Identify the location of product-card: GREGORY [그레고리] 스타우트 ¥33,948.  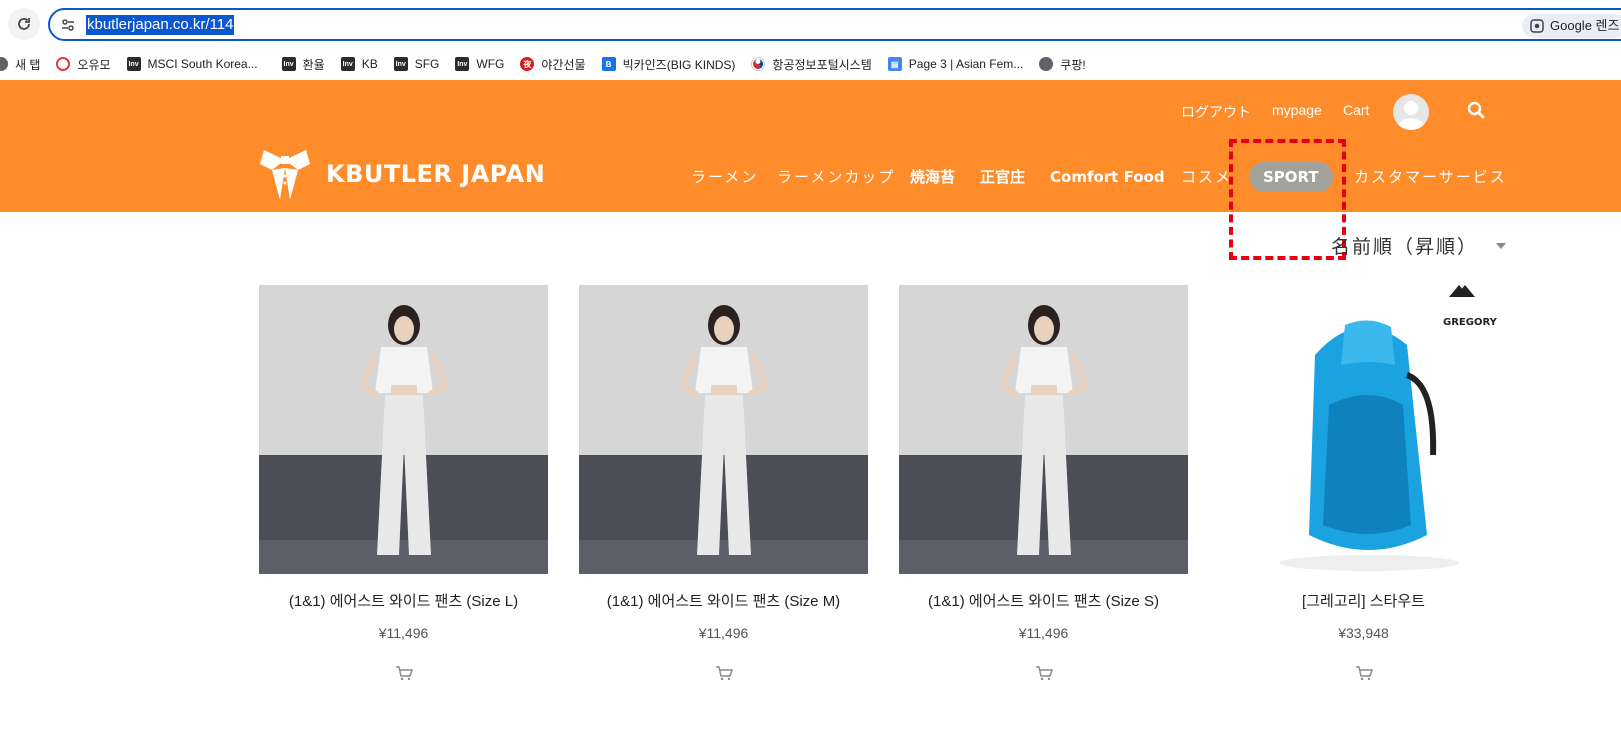
(1363, 483).